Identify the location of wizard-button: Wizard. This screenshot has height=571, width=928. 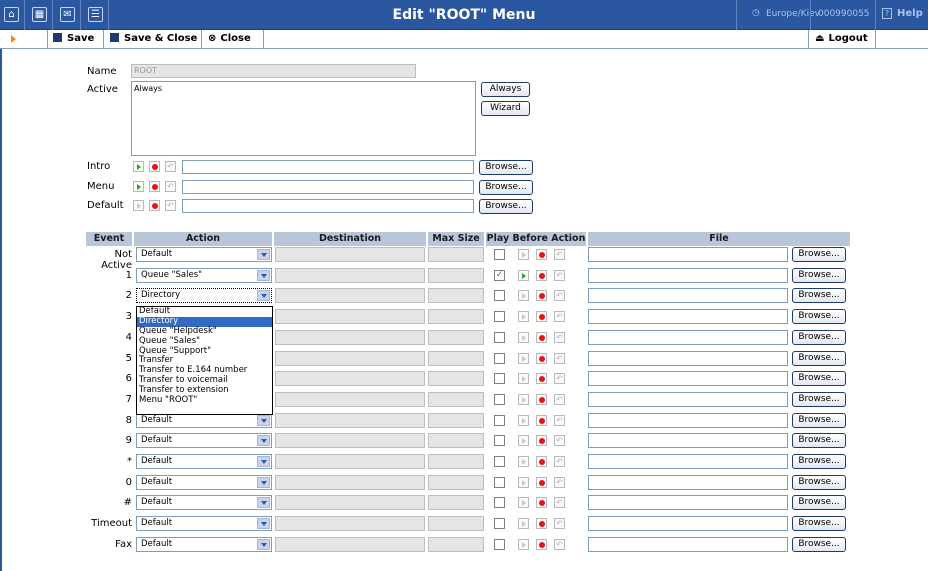
(505, 108).